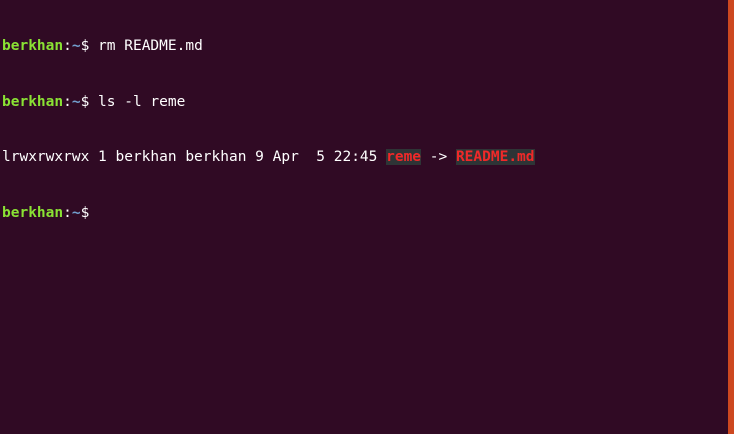  I want to click on link-arrow: ->, so click(438, 157).